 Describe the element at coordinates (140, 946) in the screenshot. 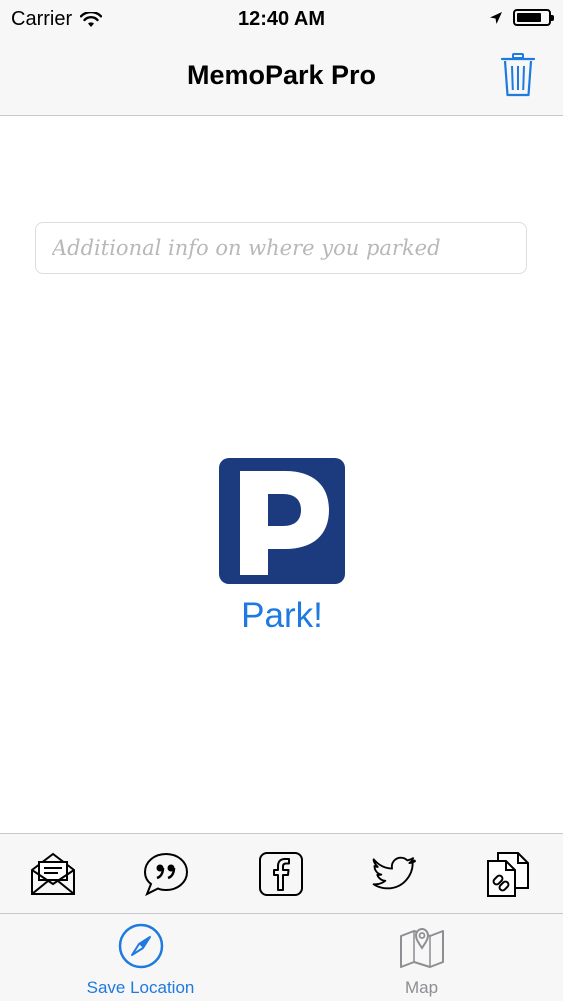

I see `compass-icon` at that location.